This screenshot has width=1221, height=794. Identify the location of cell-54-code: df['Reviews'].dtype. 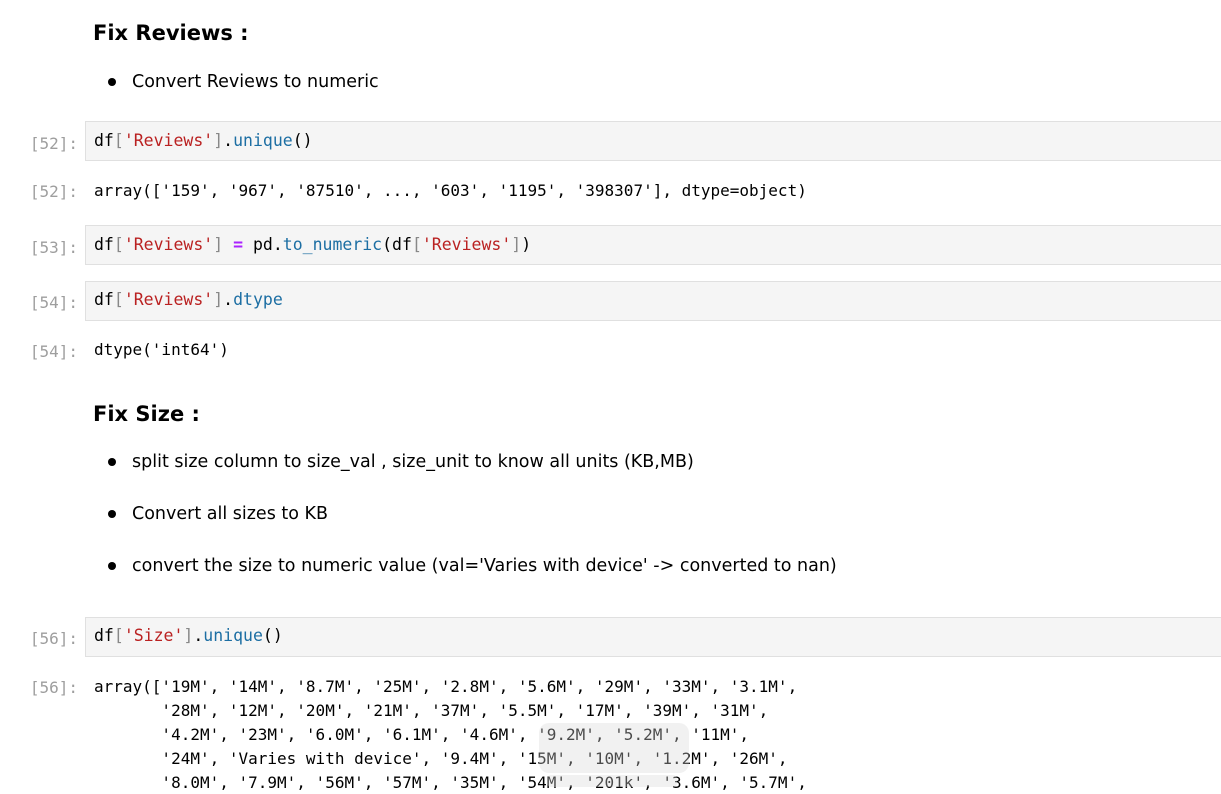
(188, 300).